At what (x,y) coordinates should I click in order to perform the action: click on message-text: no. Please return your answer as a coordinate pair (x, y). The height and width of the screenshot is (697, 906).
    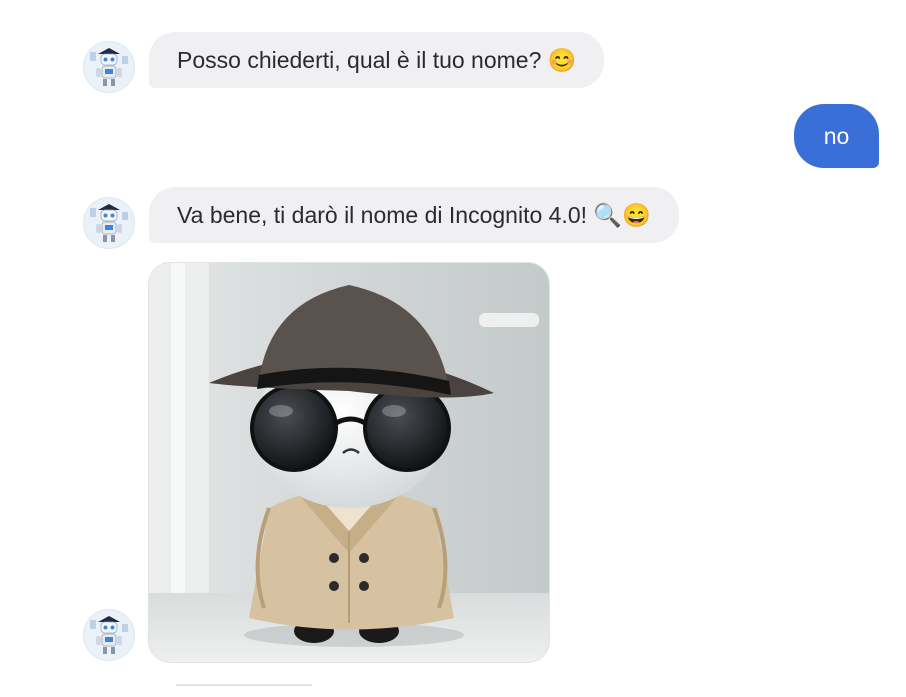
    Looking at the image, I should click on (836, 135).